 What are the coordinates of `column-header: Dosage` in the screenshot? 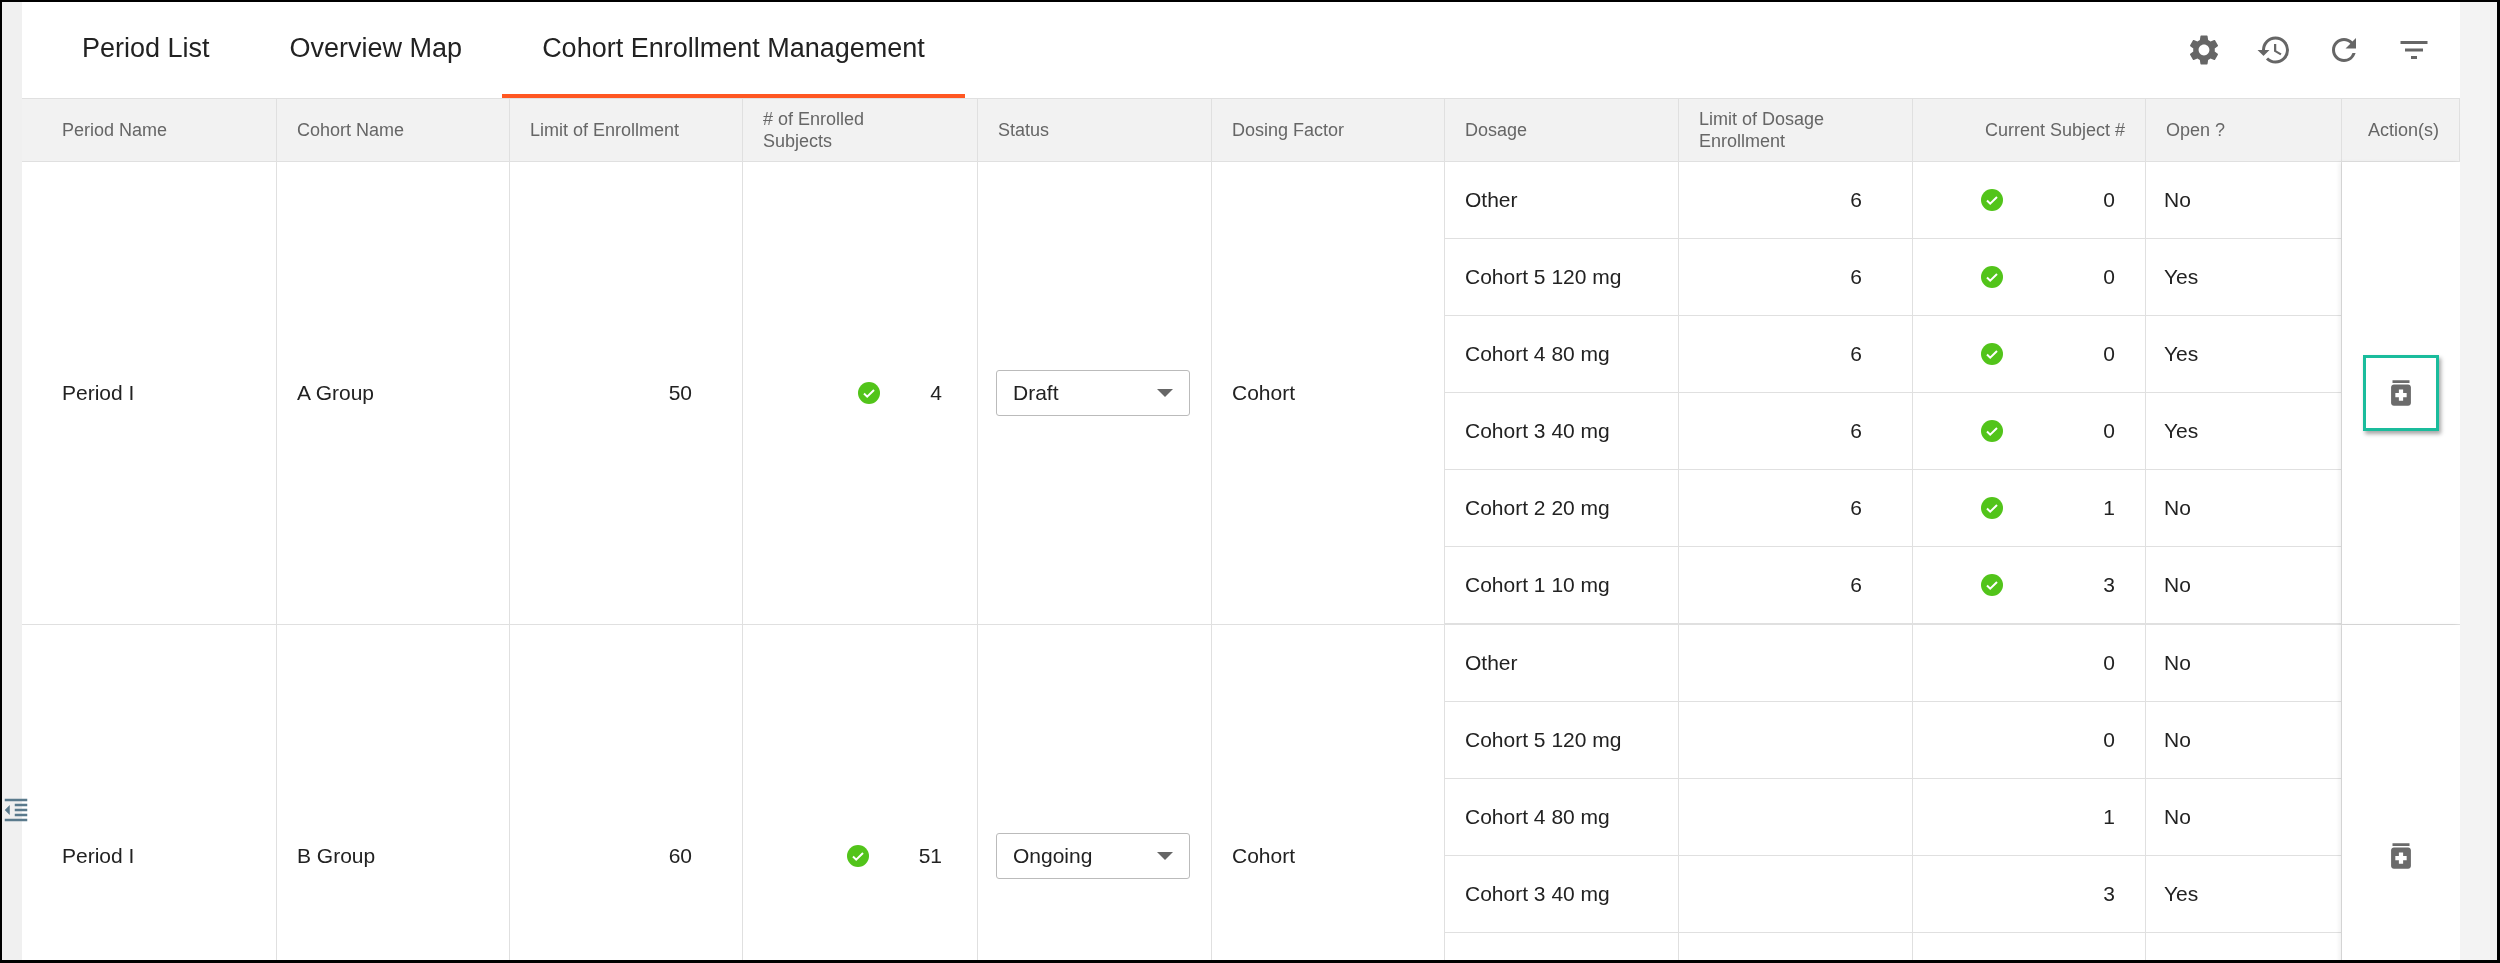 It's located at (1496, 130).